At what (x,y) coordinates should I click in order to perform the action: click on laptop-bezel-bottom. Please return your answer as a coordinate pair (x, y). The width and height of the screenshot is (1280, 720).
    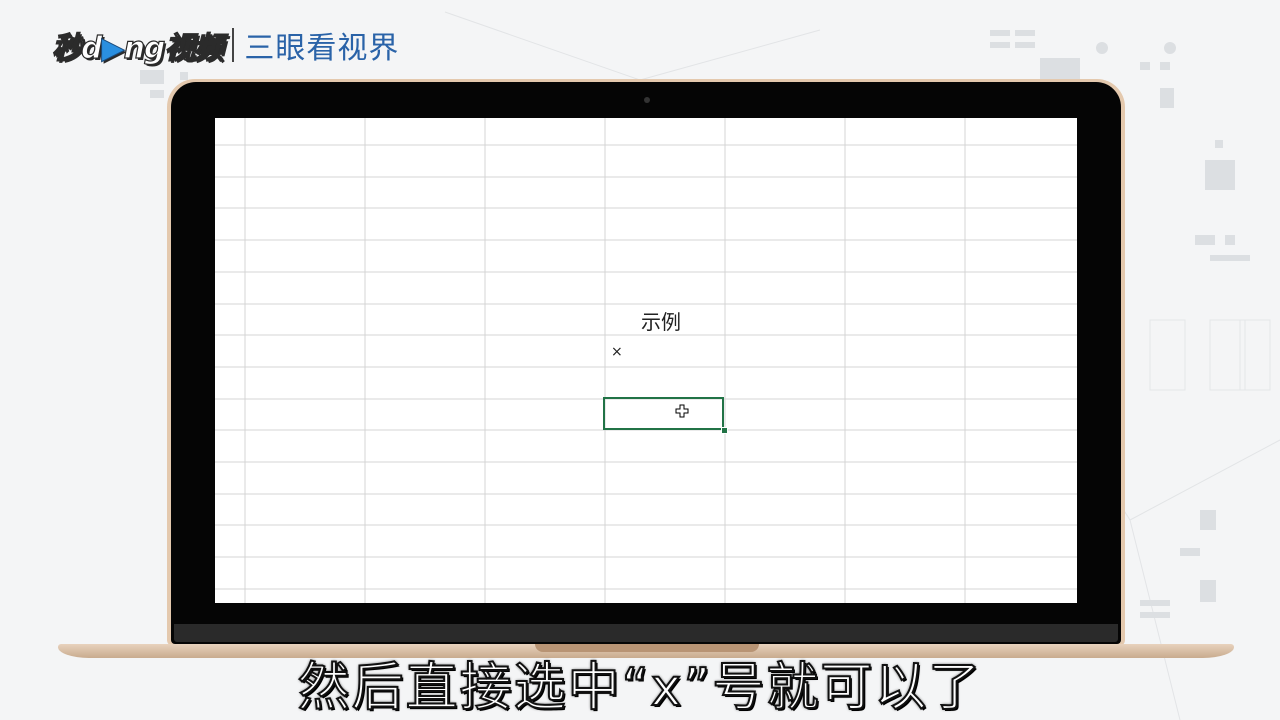
    Looking at the image, I should click on (646, 633).